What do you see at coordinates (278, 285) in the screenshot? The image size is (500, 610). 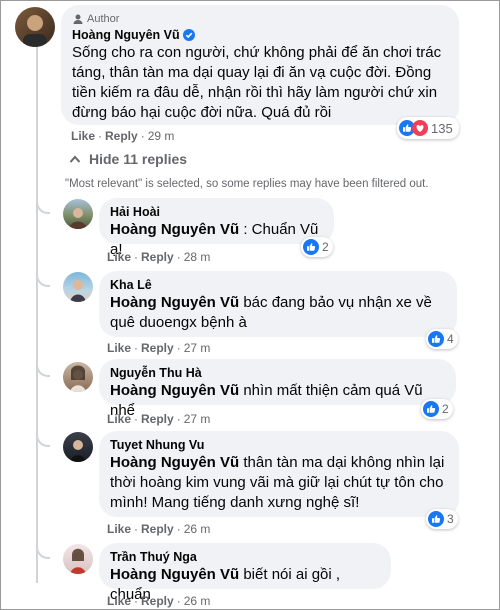 I see `commenter-name: Kha Lê` at bounding box center [278, 285].